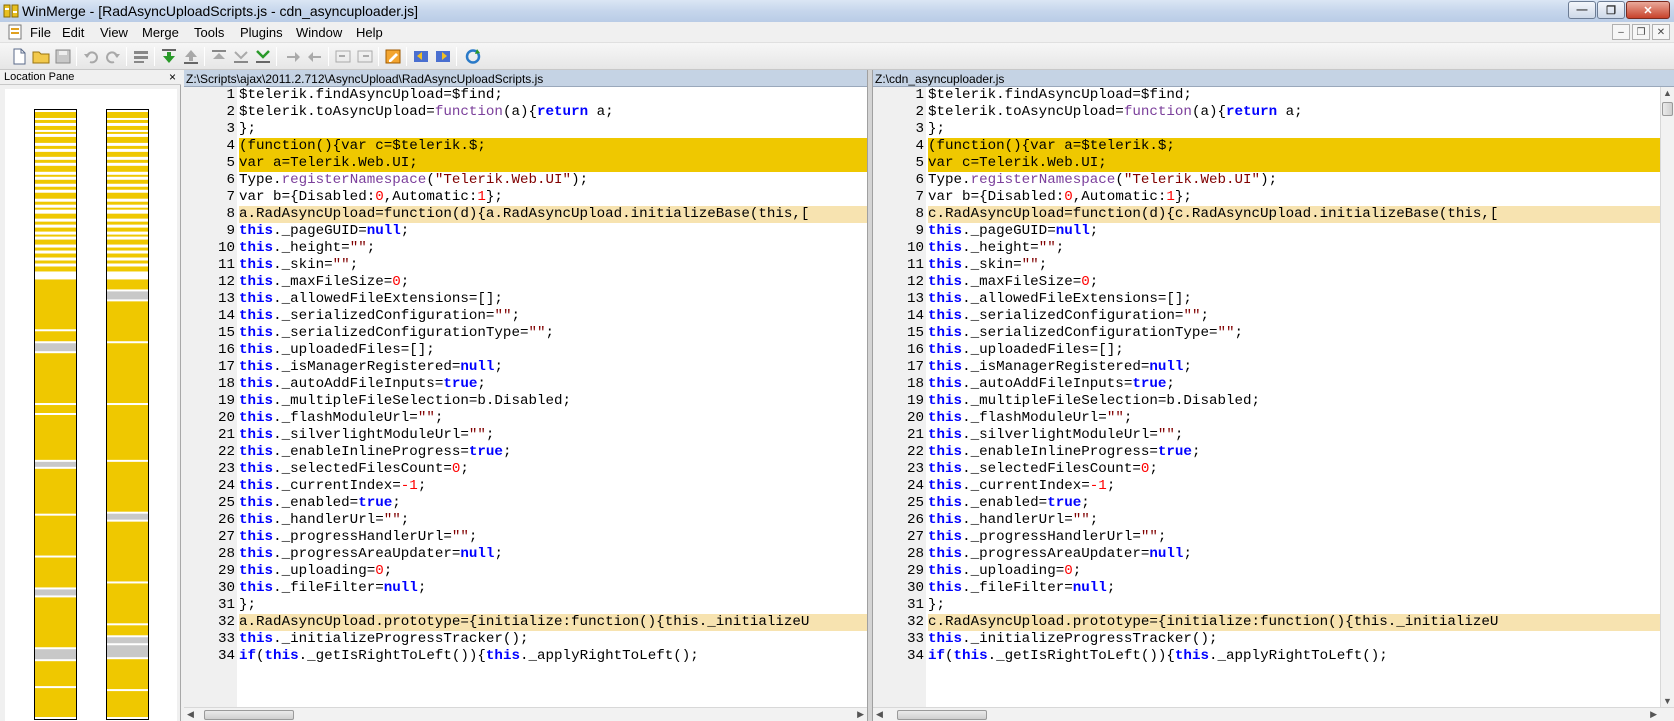  I want to click on code-text: this._serializedConfigurationType="";, so click(553, 333).